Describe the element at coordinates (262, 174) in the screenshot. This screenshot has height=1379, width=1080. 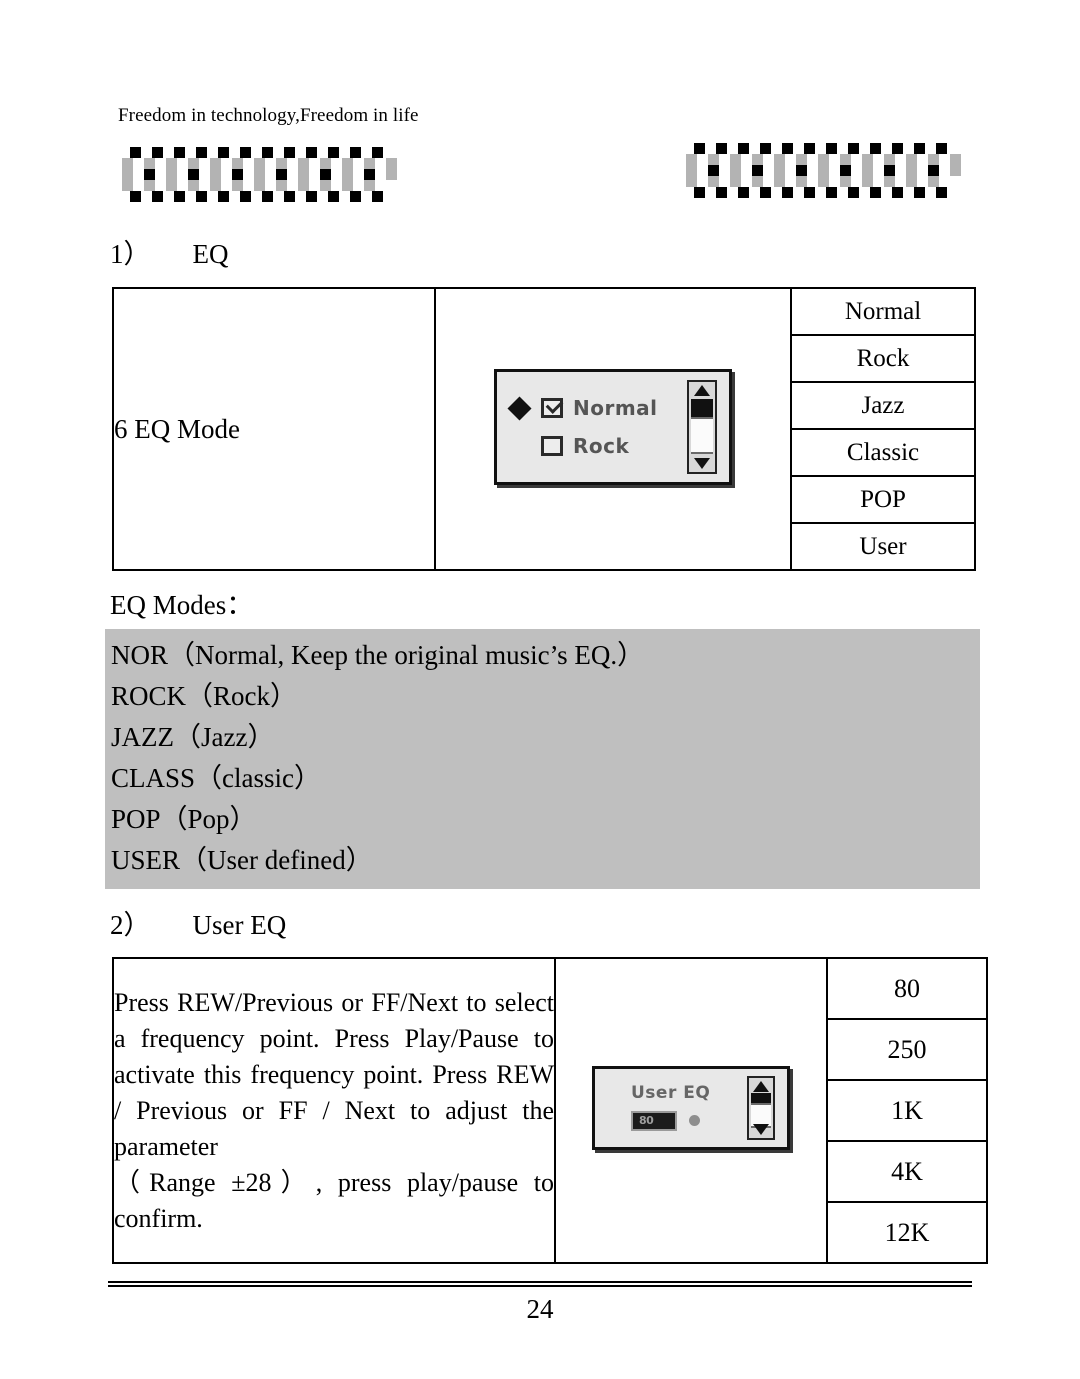
I see `decorative-checkerboard-left` at that location.